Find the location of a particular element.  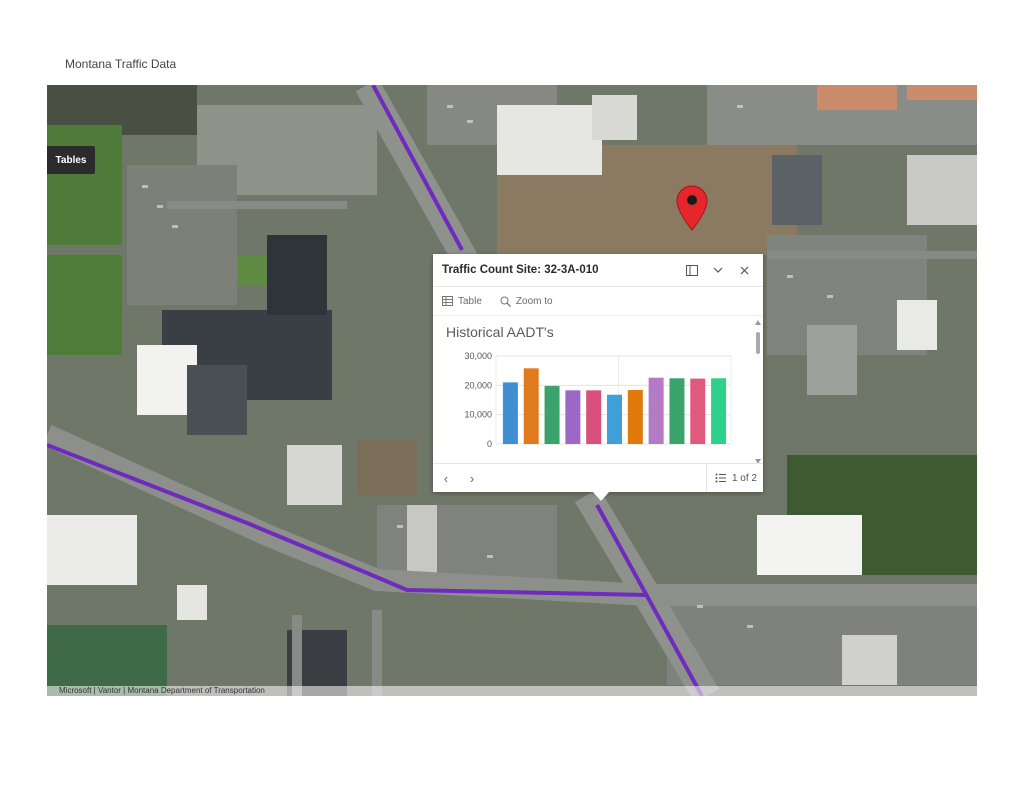

chart-title: Historical AADT's is located at coordinates (500, 332).